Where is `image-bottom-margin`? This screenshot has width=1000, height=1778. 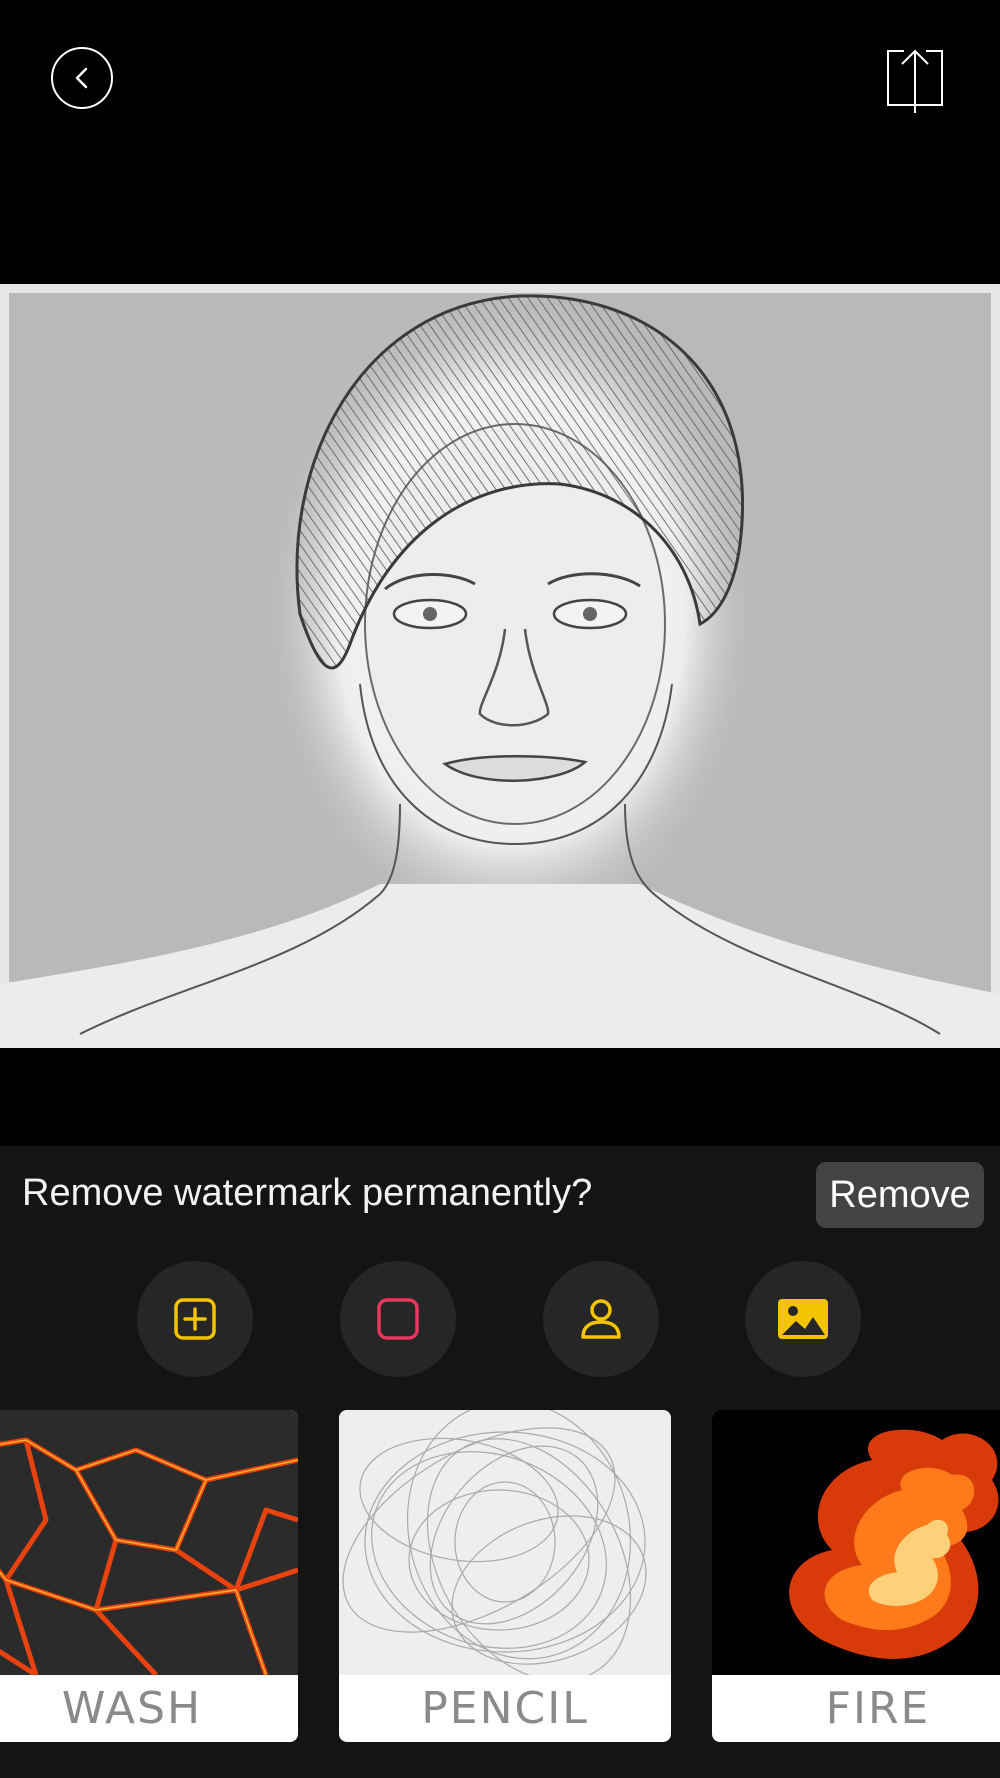
image-bottom-margin is located at coordinates (500, 1097).